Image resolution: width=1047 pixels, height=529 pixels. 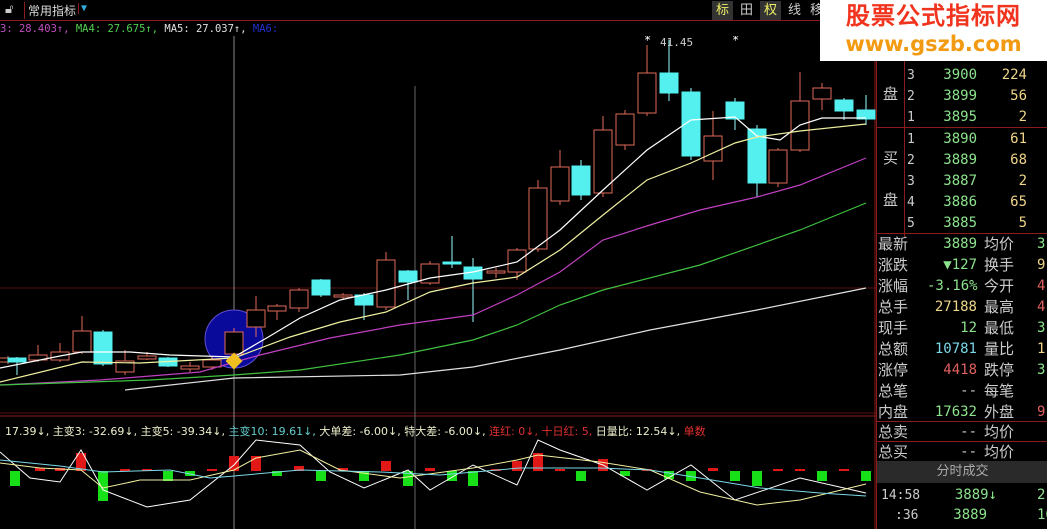 I want to click on volume: 5, so click(x=1022, y=223).